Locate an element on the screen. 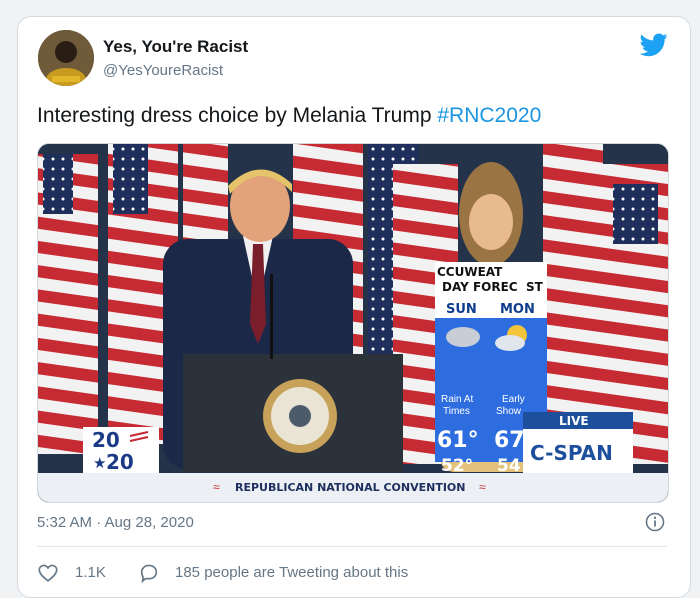 The image size is (700, 598). avatar is located at coordinates (66, 58).